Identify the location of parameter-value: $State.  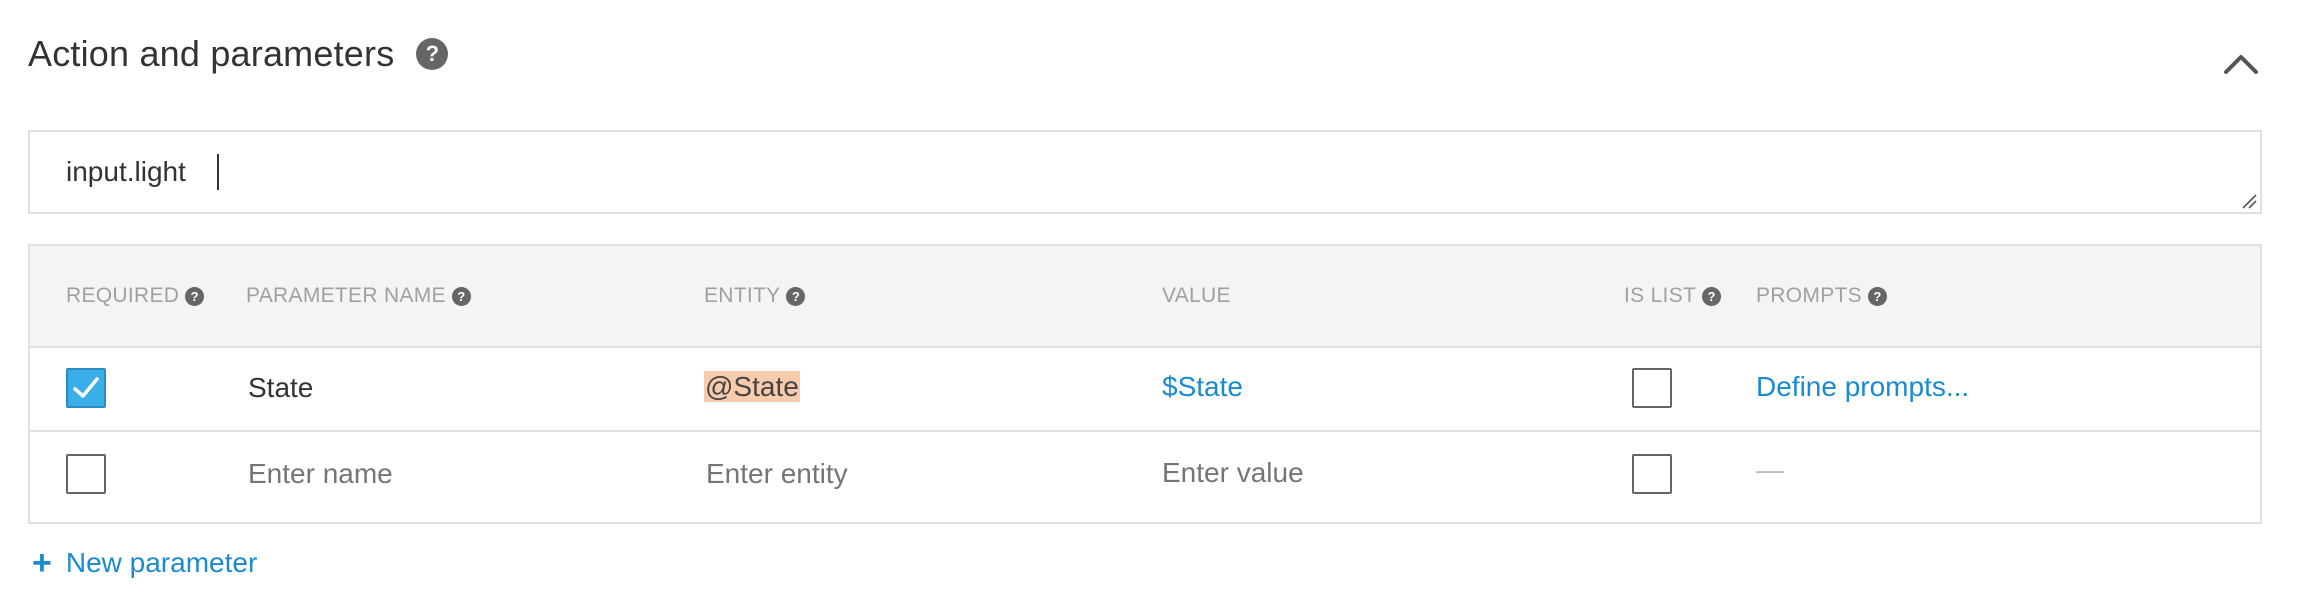
(1202, 387).